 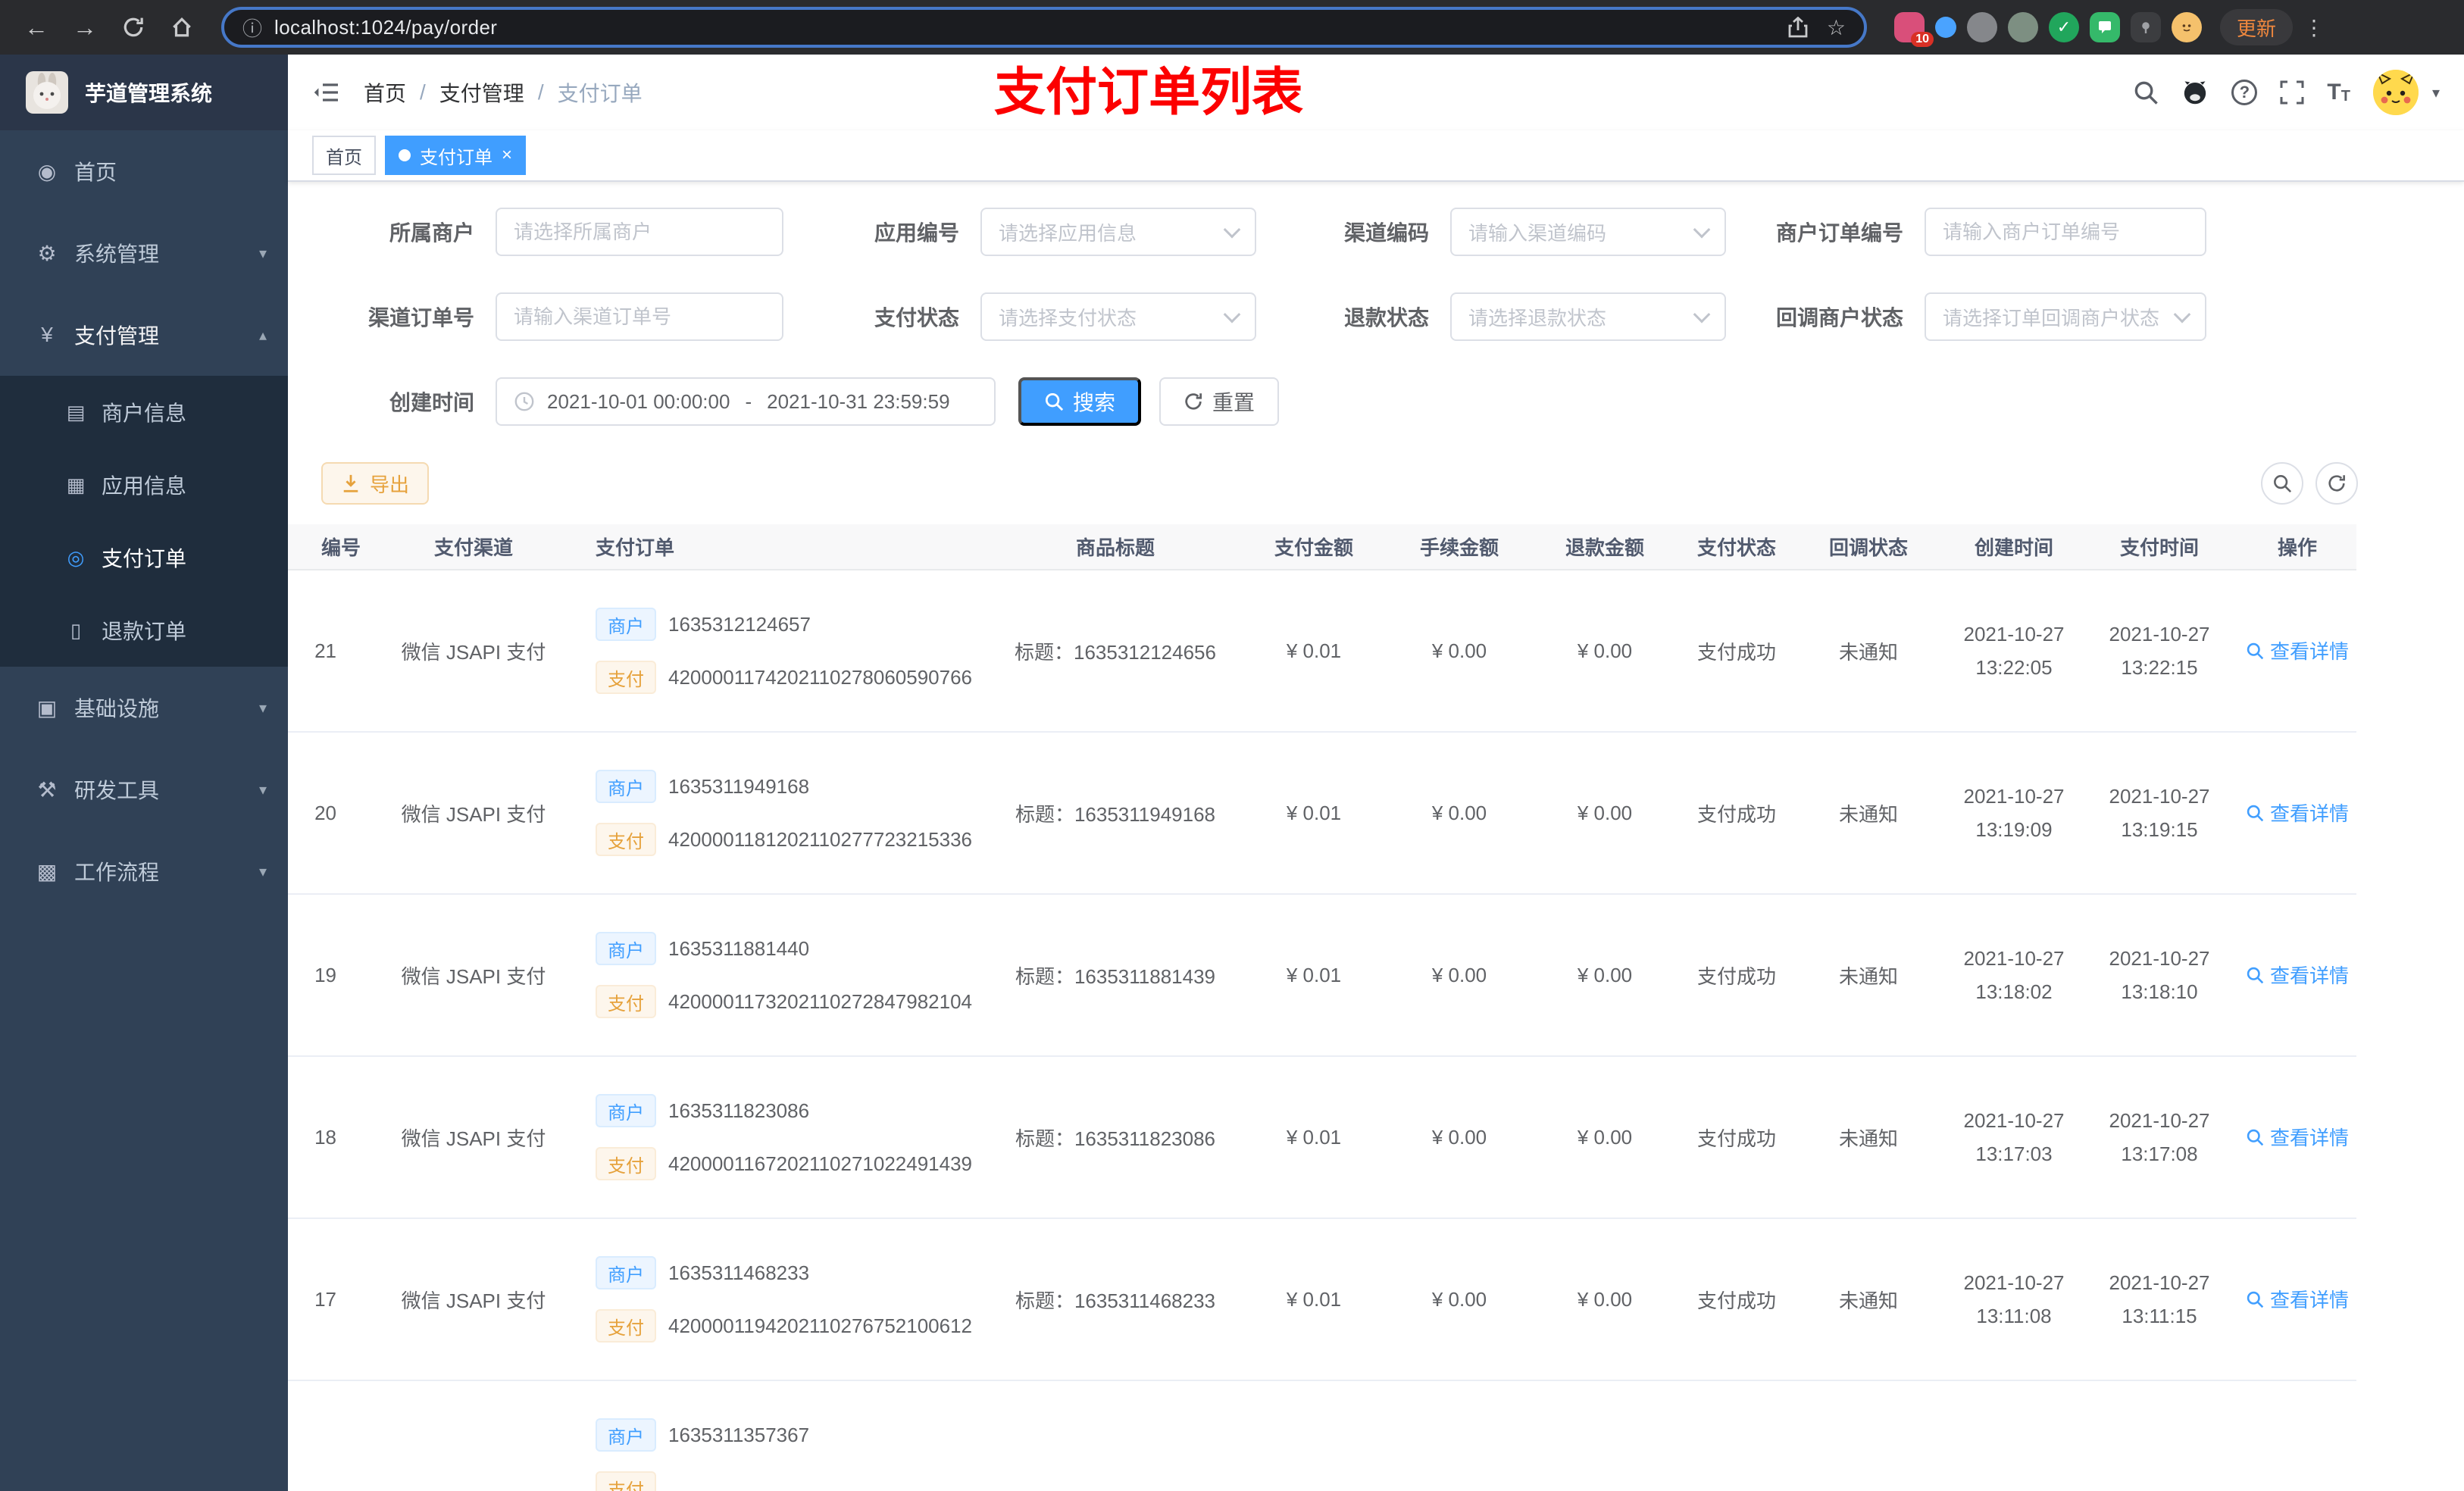 I want to click on sidebar-item-merchant-info: ▤ 商户信息, so click(x=144, y=412).